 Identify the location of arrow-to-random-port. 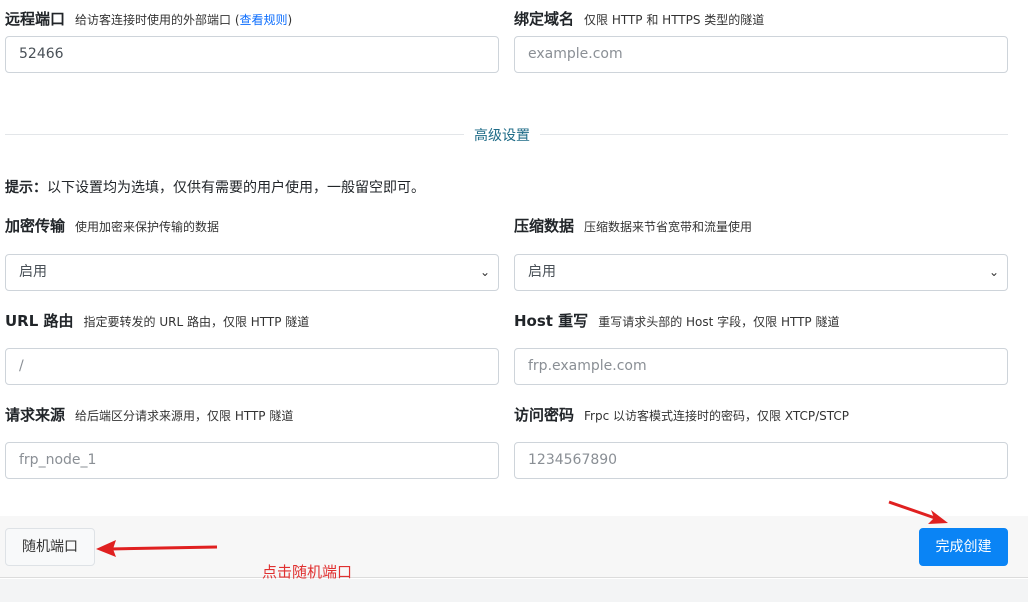
(157, 548).